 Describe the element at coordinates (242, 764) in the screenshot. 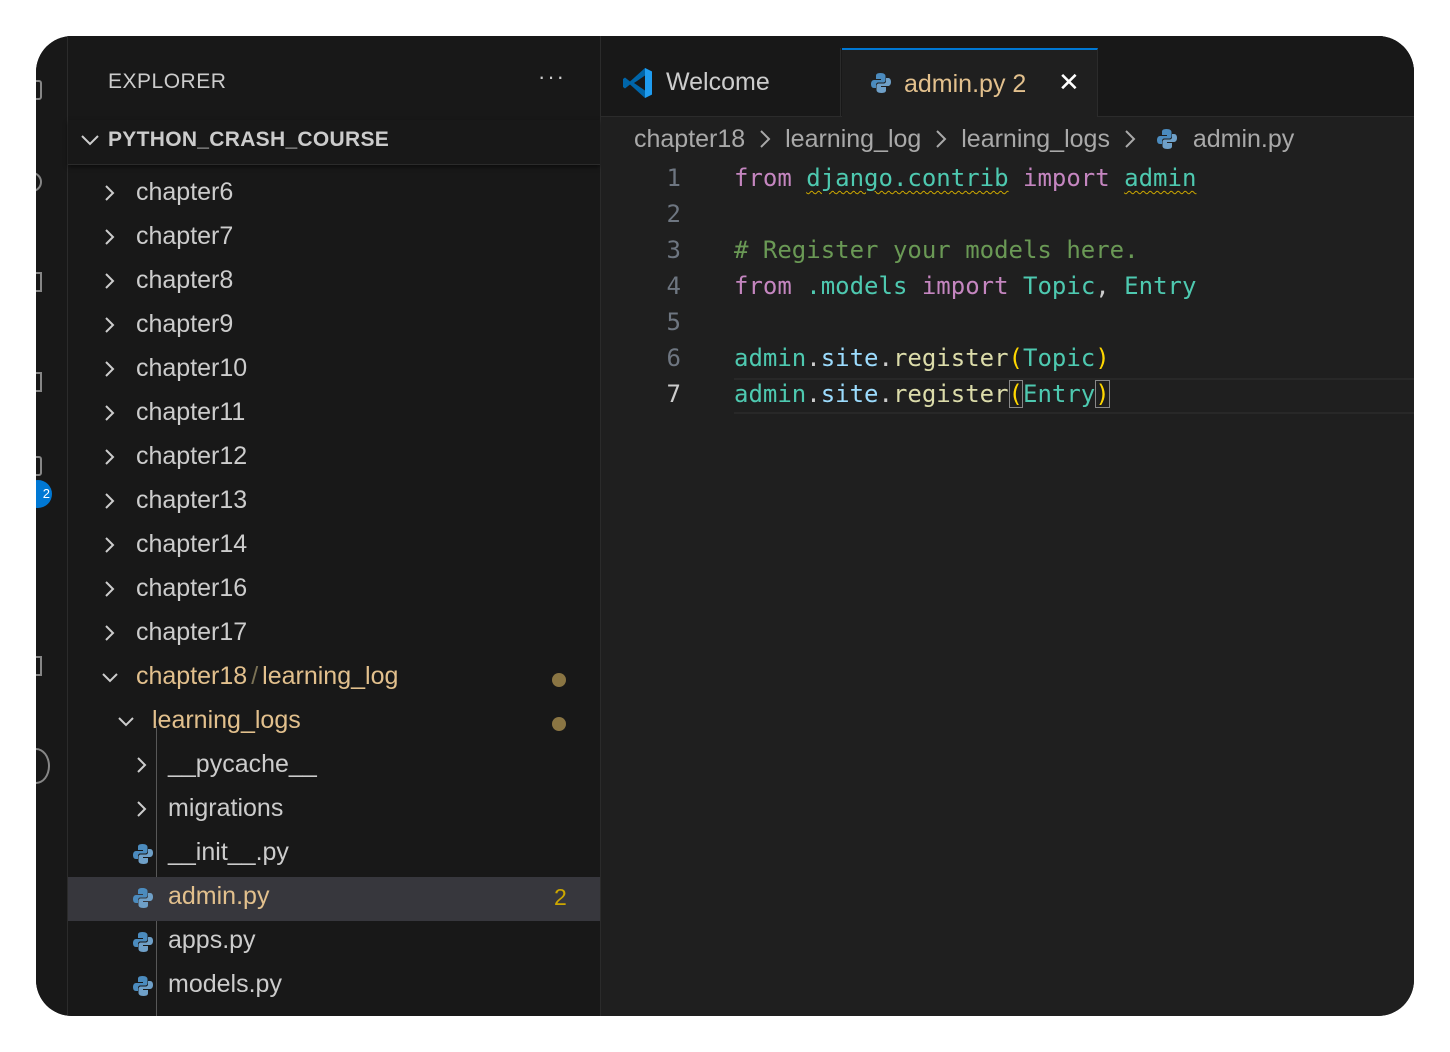

I see `tree-item-label: __pycache__` at that location.